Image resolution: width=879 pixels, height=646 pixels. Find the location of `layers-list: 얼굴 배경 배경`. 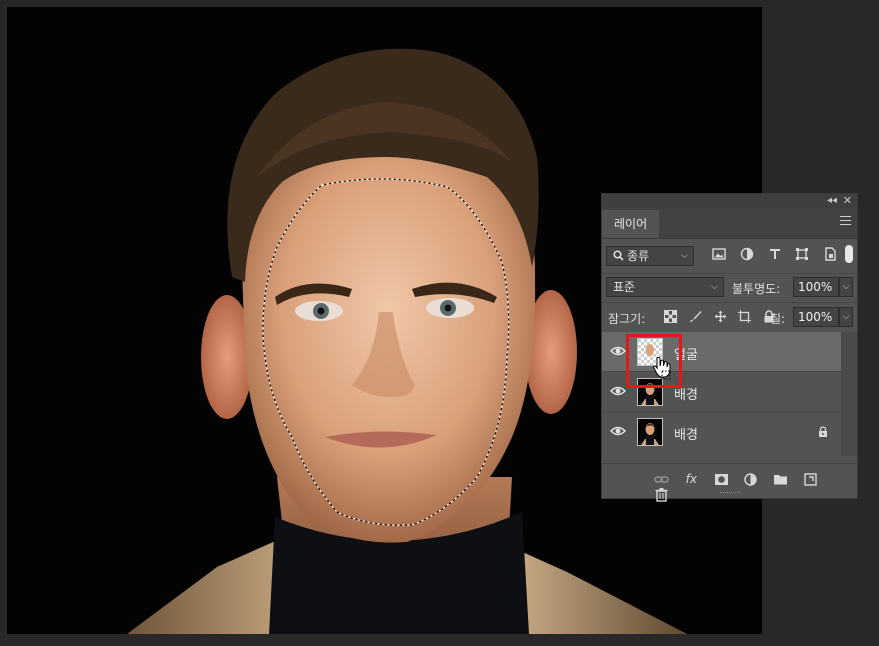

layers-list: 얼굴 배경 배경 is located at coordinates (722, 394).